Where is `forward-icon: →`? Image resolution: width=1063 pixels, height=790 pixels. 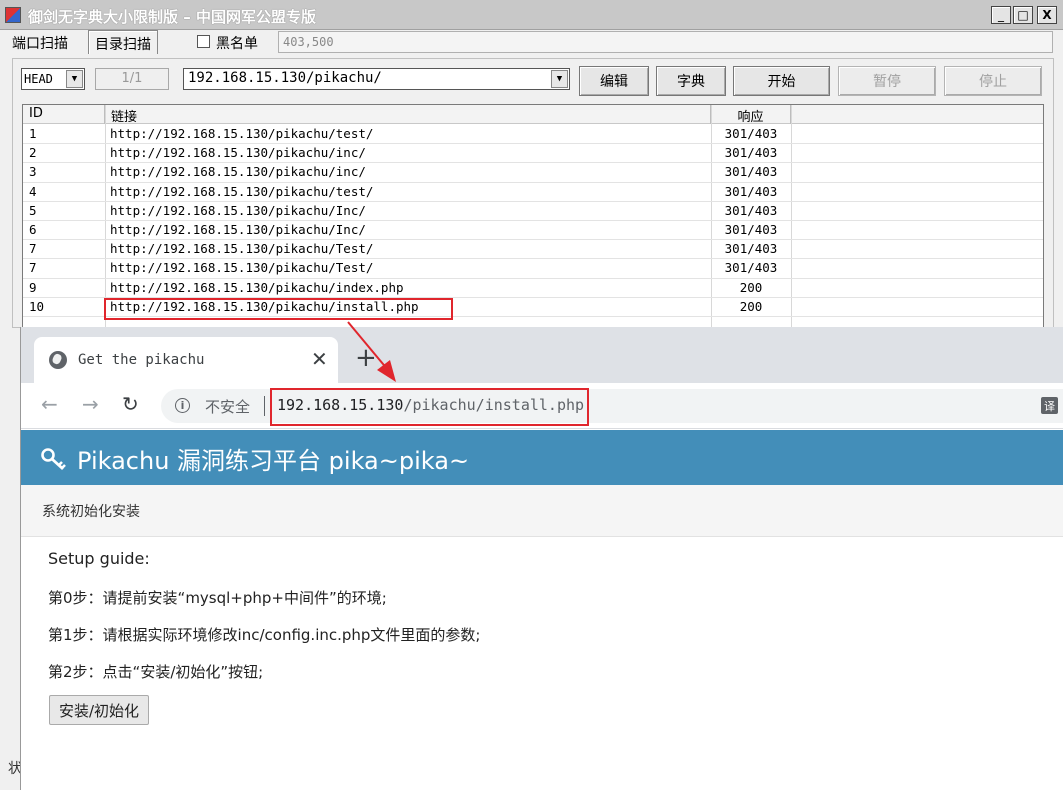
forward-icon: → is located at coordinates (90, 404).